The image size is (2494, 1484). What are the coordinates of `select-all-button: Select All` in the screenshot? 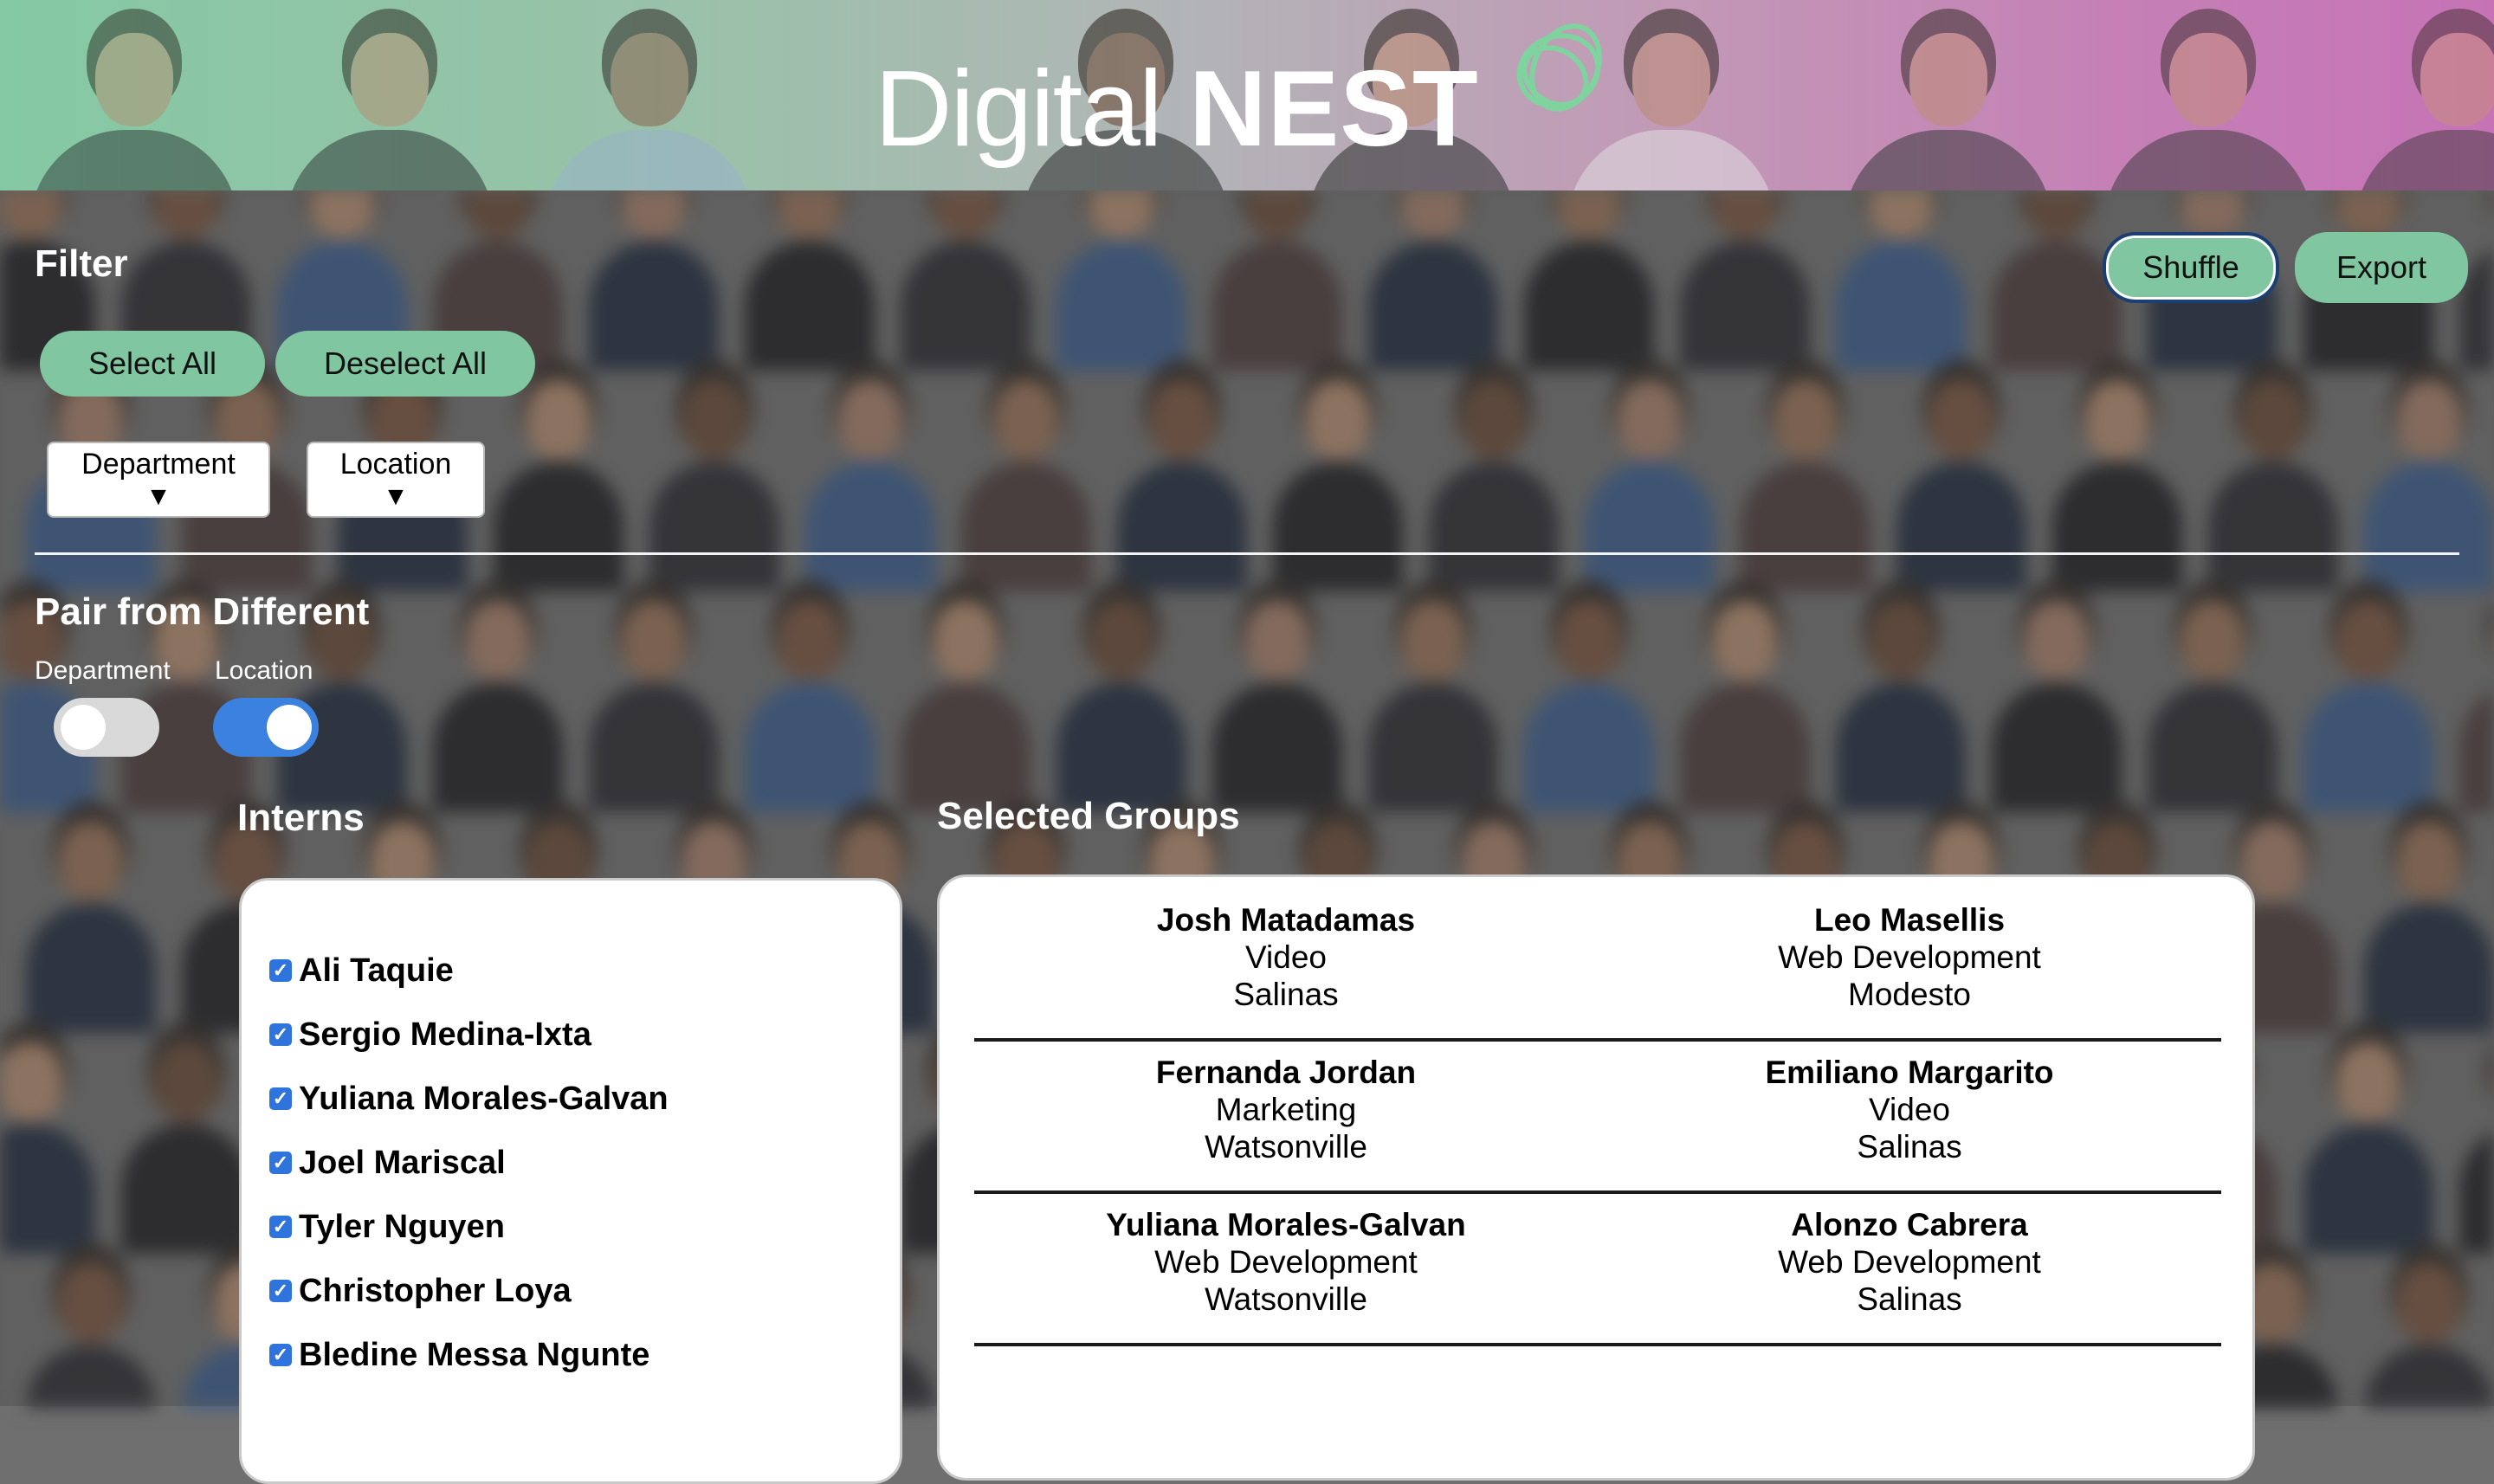 It's located at (152, 364).